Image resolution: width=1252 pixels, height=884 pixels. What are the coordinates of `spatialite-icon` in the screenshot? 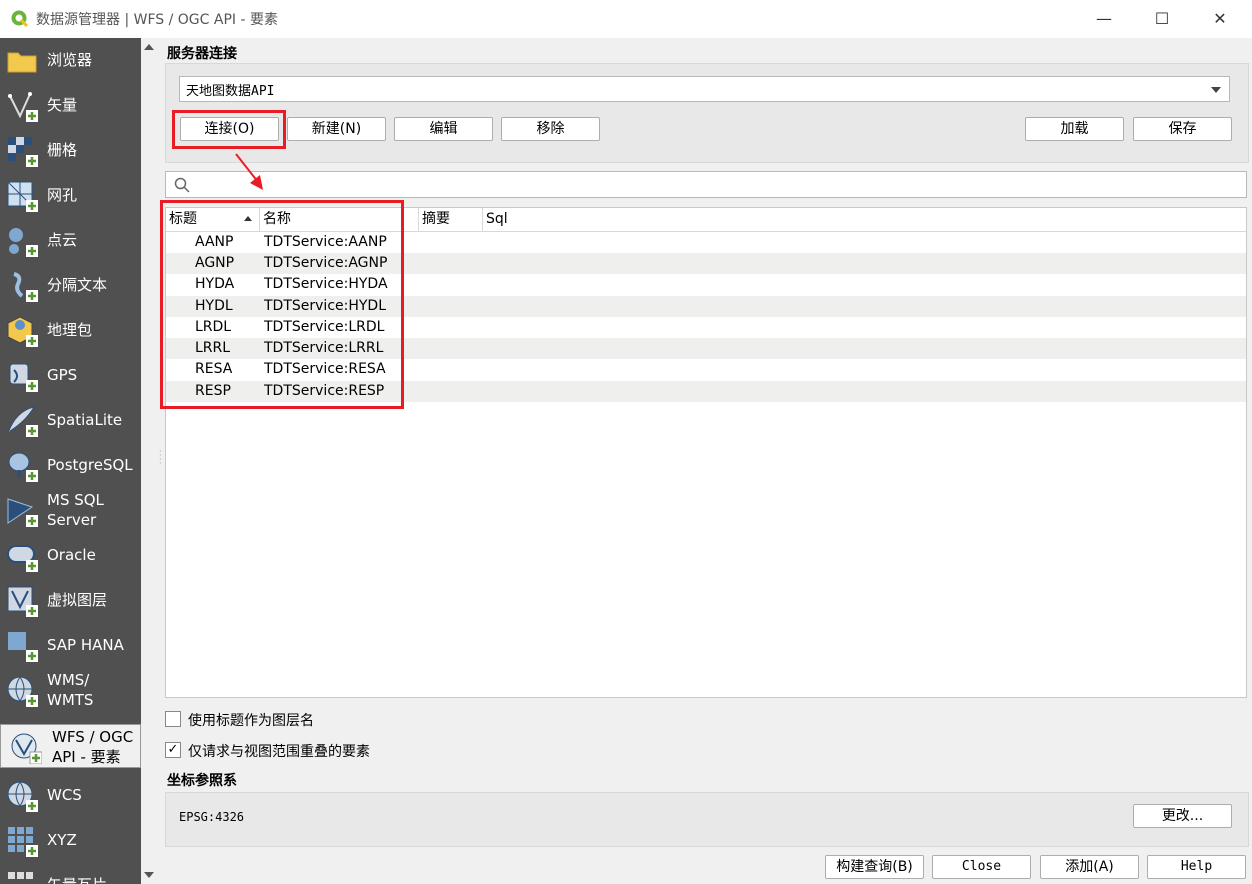 It's located at (22, 421).